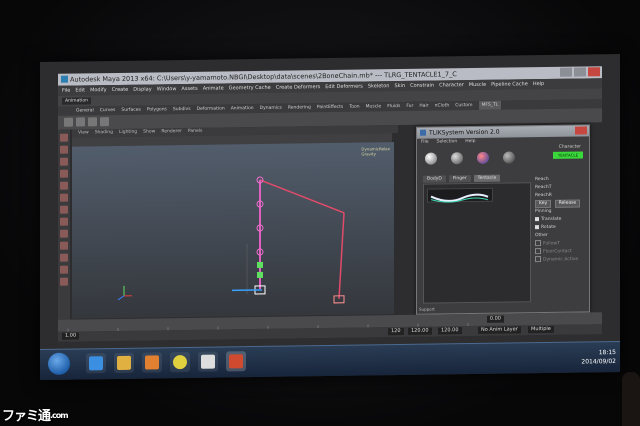  Describe the element at coordinates (399, 86) in the screenshot. I see `menu-skin: Skin` at that location.